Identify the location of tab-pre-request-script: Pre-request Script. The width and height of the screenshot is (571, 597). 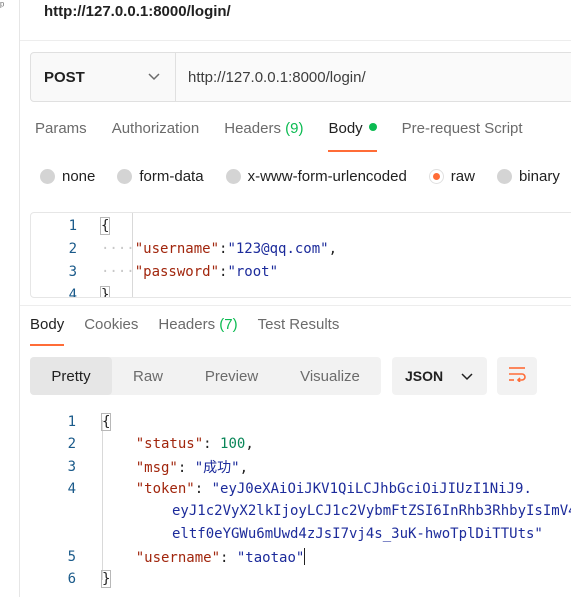
(462, 136).